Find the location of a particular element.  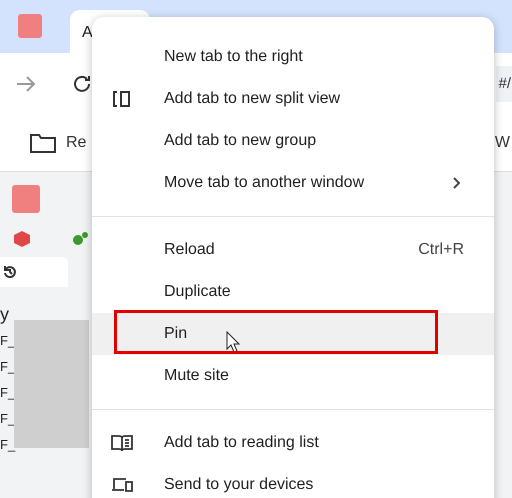

bookmark-item: W is located at coordinates (502, 143).